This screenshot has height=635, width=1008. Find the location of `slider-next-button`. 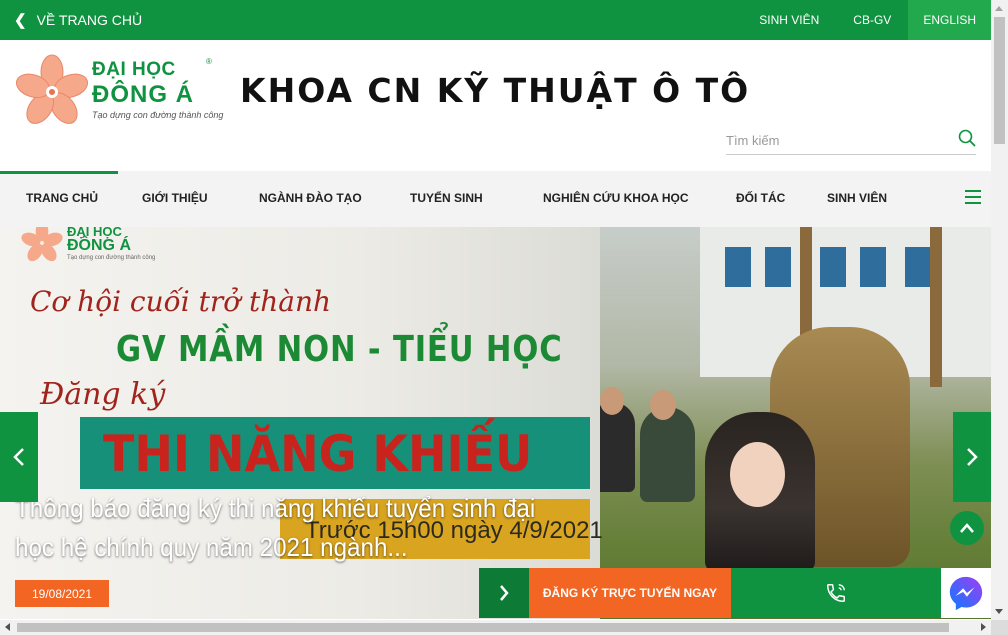

slider-next-button is located at coordinates (972, 457).